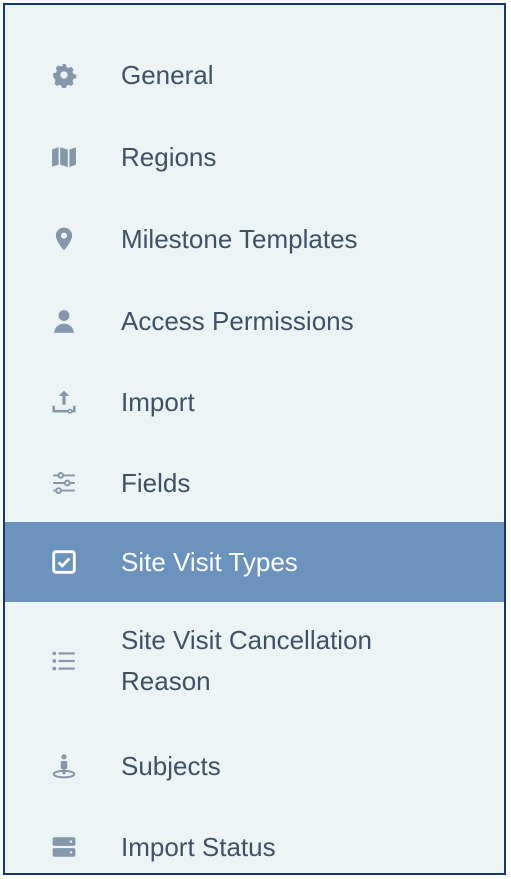 This screenshot has width=511, height=879. I want to click on menu-item-milestone-templates: Milestone Templates, so click(254, 239).